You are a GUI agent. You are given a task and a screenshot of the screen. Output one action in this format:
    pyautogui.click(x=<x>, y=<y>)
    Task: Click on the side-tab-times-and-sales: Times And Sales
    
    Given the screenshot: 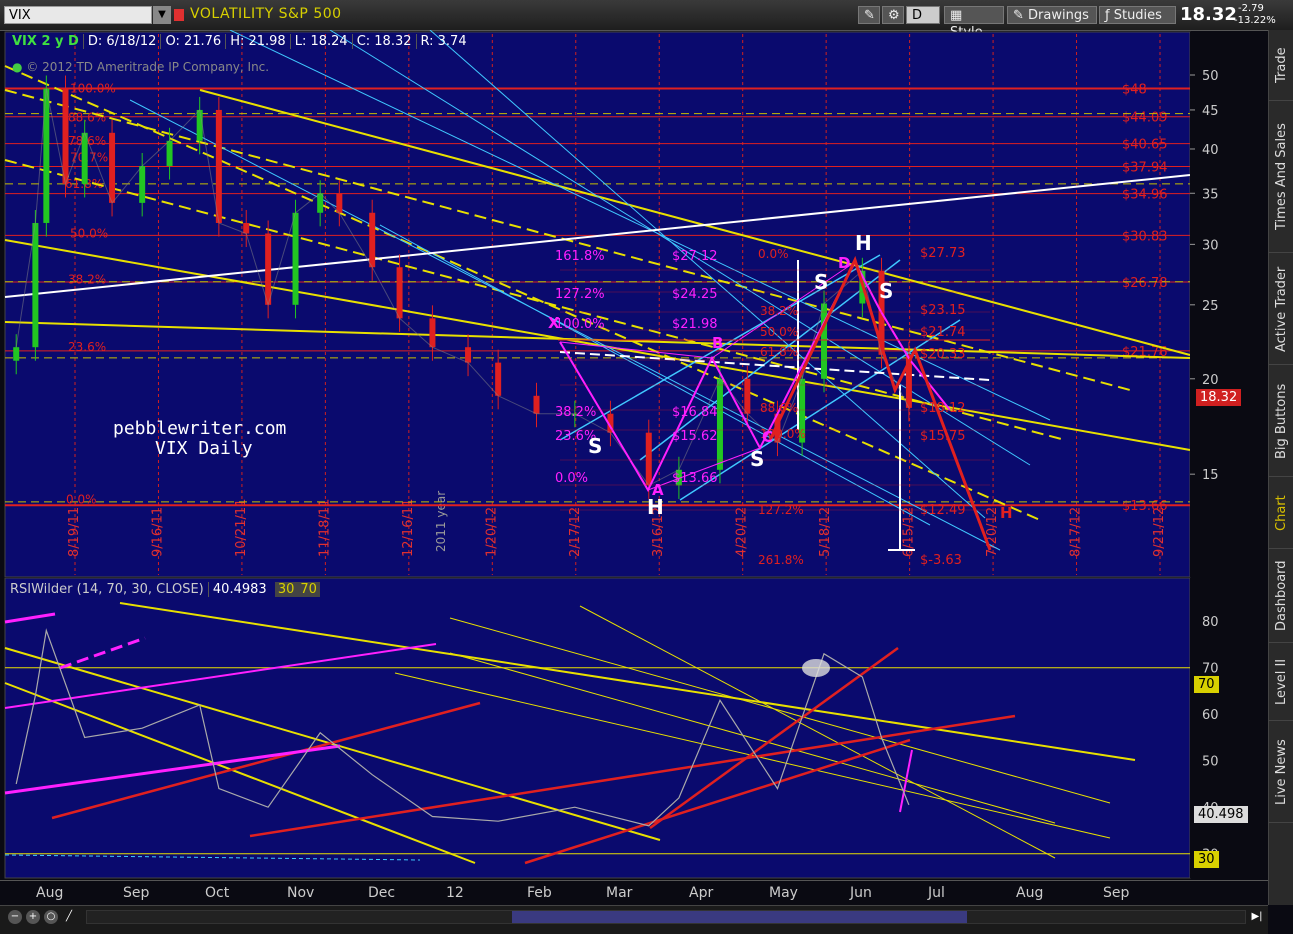 What is the action you would take?
    pyautogui.click(x=1281, y=177)
    